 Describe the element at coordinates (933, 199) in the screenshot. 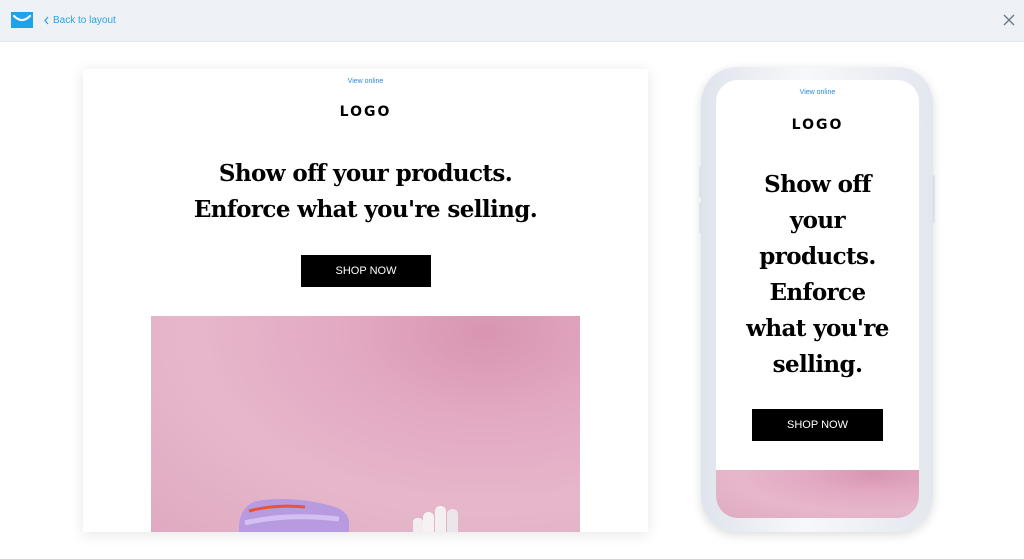

I see `phone-power-button` at that location.